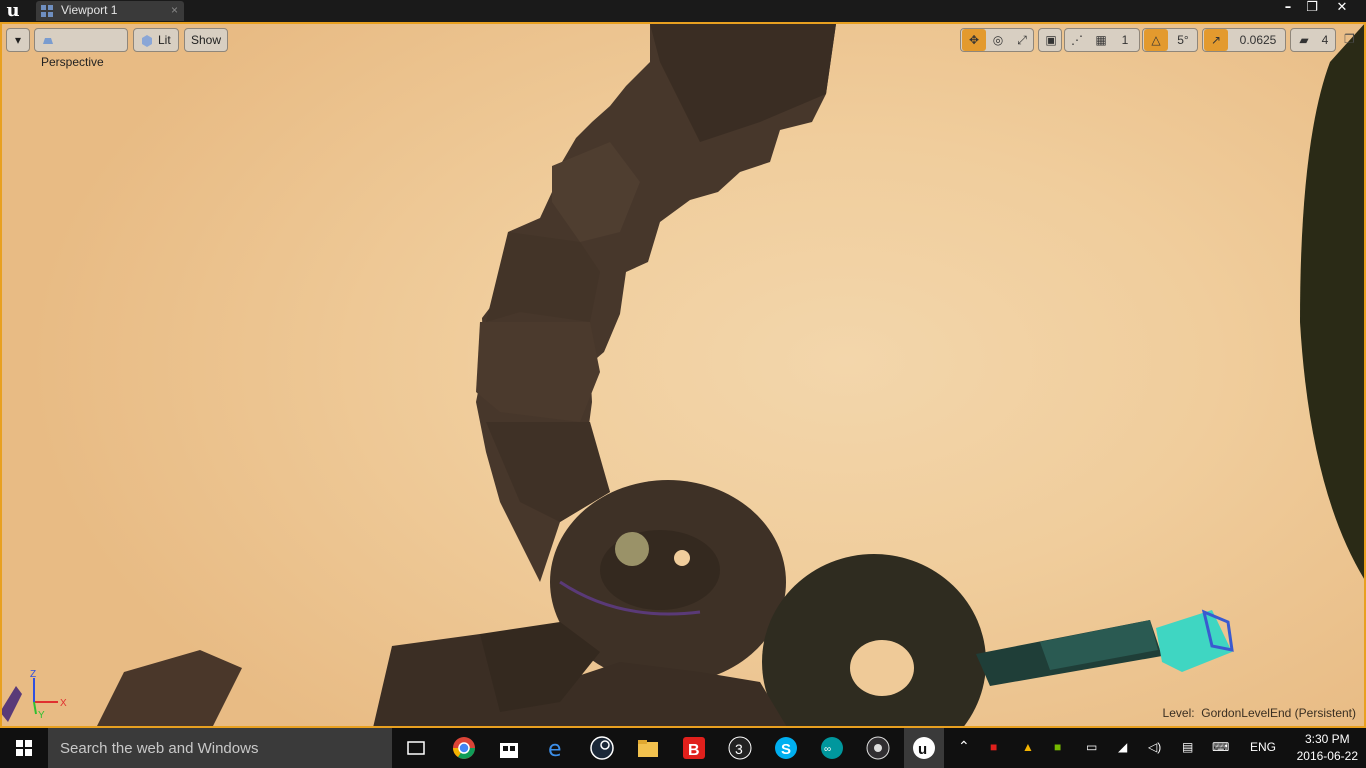  Describe the element at coordinates (1327, 756) in the screenshot. I see `clock-date: 2016-06-22` at that location.